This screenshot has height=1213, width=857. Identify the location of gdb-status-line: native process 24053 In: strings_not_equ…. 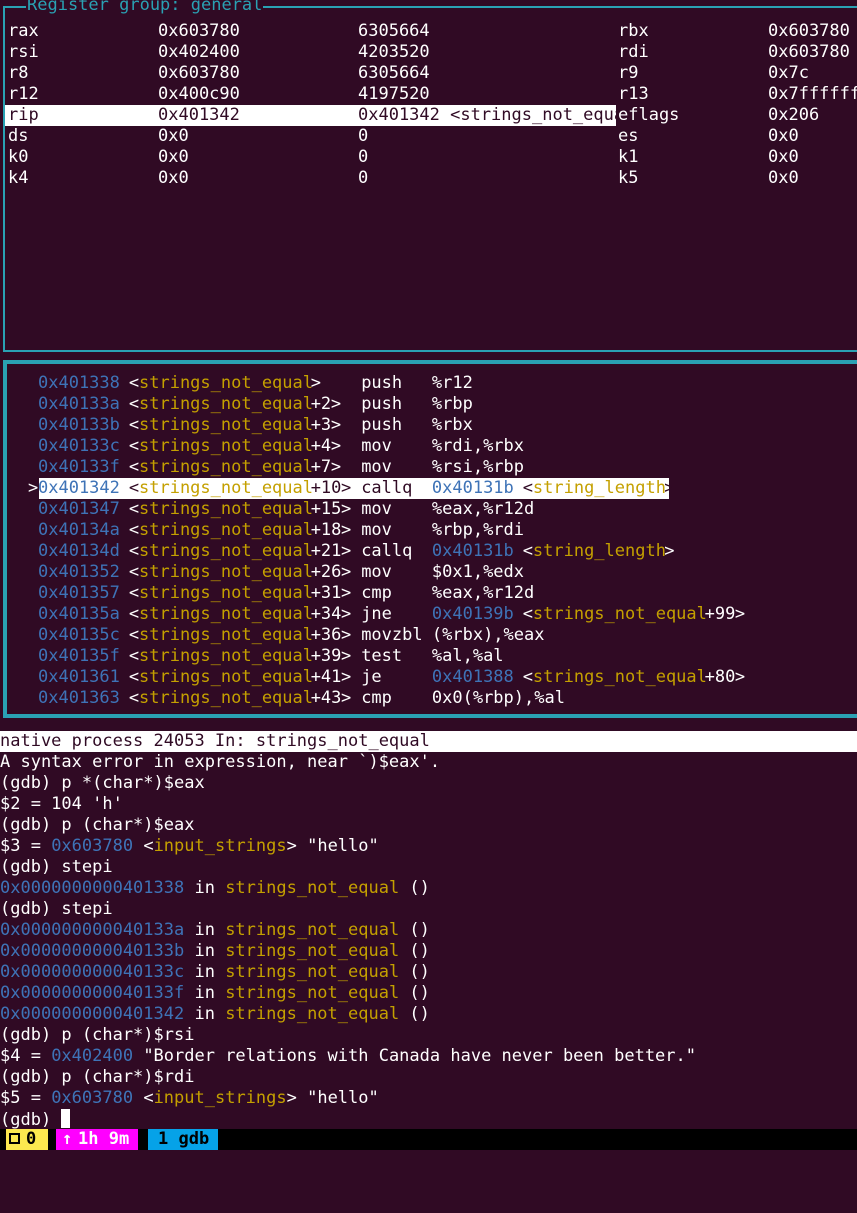
(428, 741).